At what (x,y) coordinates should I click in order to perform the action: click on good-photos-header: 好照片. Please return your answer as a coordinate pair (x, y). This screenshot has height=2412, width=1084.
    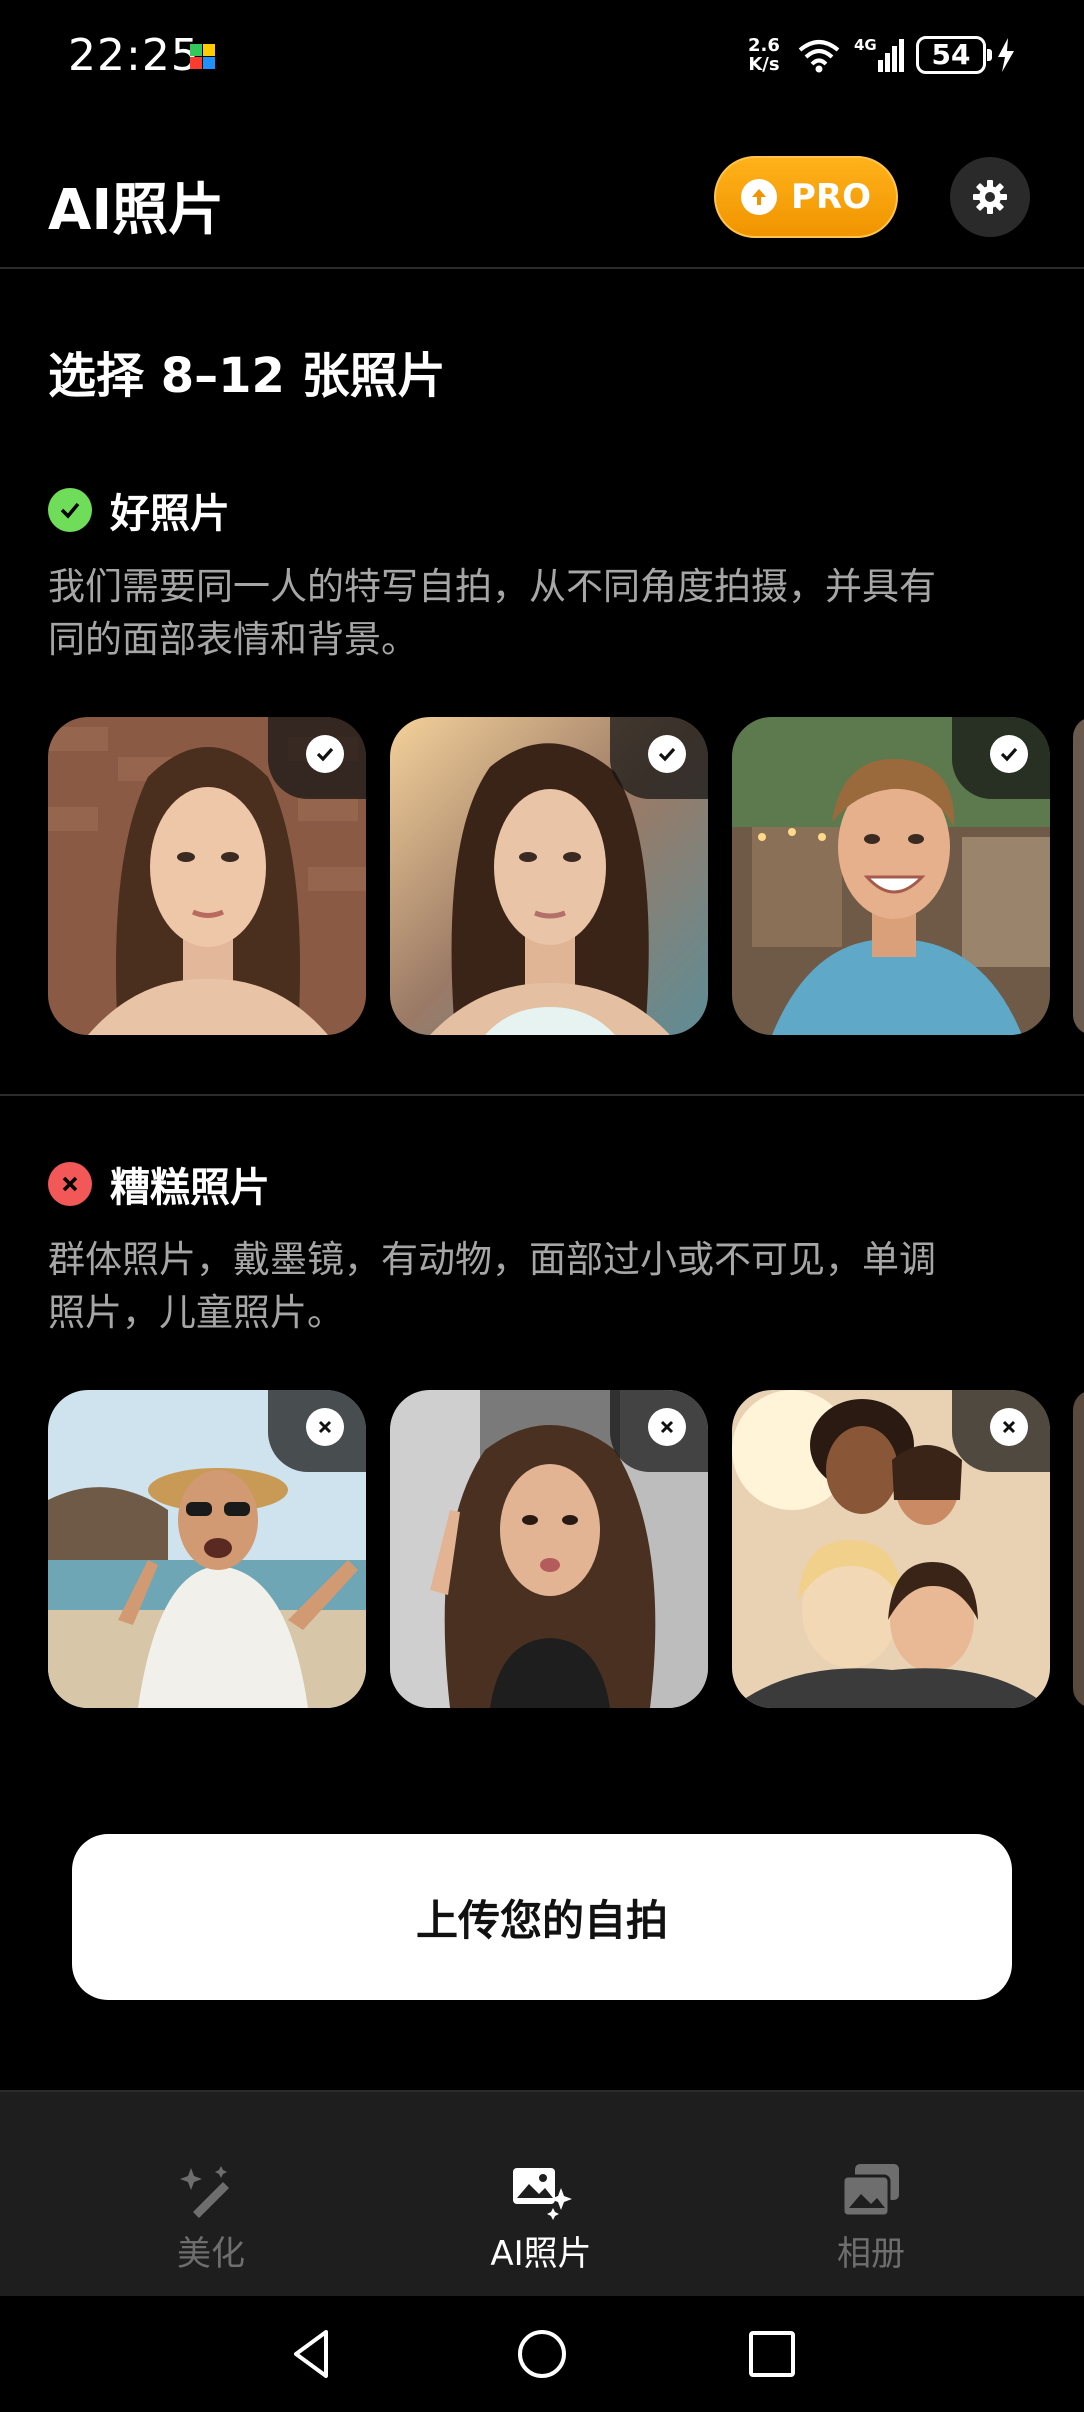
    Looking at the image, I should click on (139, 510).